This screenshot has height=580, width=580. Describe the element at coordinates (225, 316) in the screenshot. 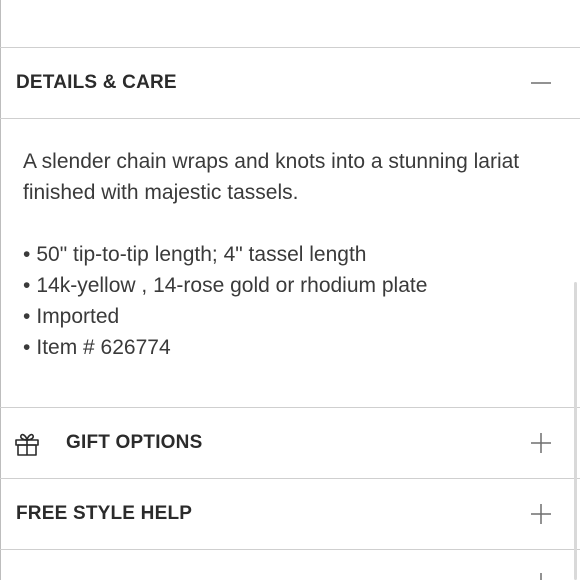

I see `list-item: Imported` at that location.